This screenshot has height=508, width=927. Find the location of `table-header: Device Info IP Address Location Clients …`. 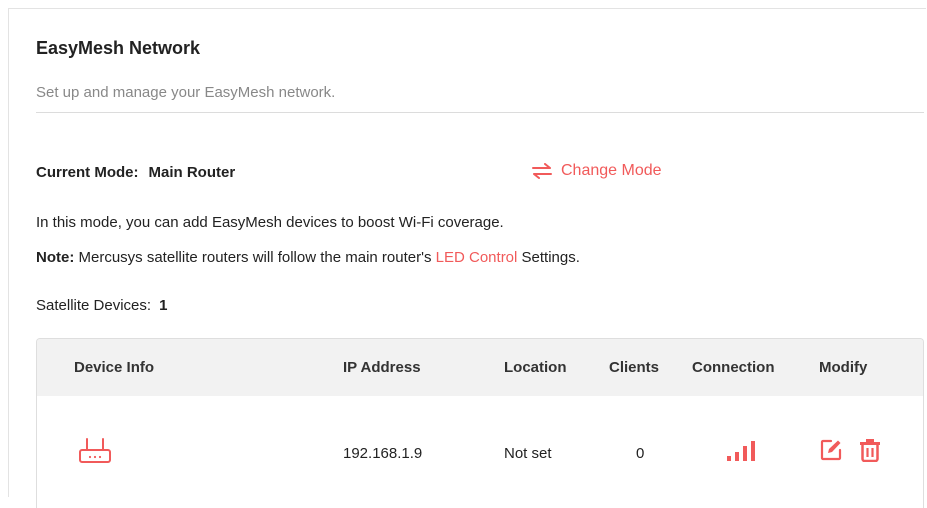

table-header: Device Info IP Address Location Clients … is located at coordinates (480, 367).